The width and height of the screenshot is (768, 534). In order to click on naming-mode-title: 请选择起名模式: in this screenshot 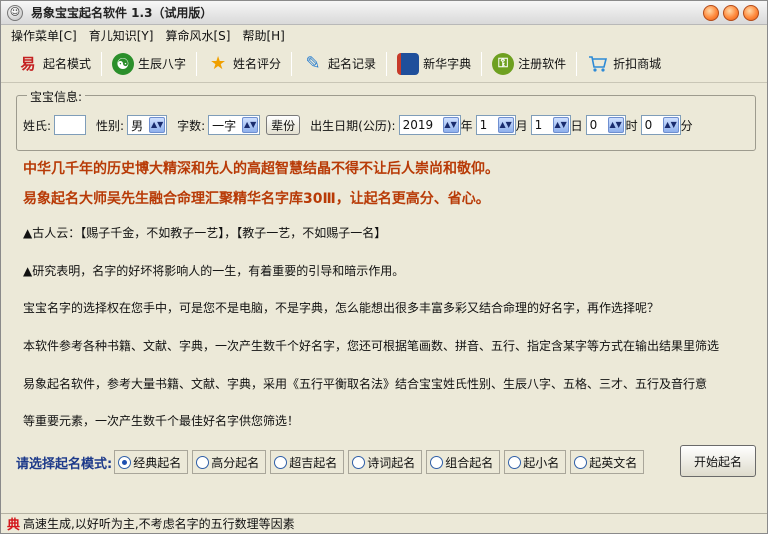, I will do `click(64, 464)`.